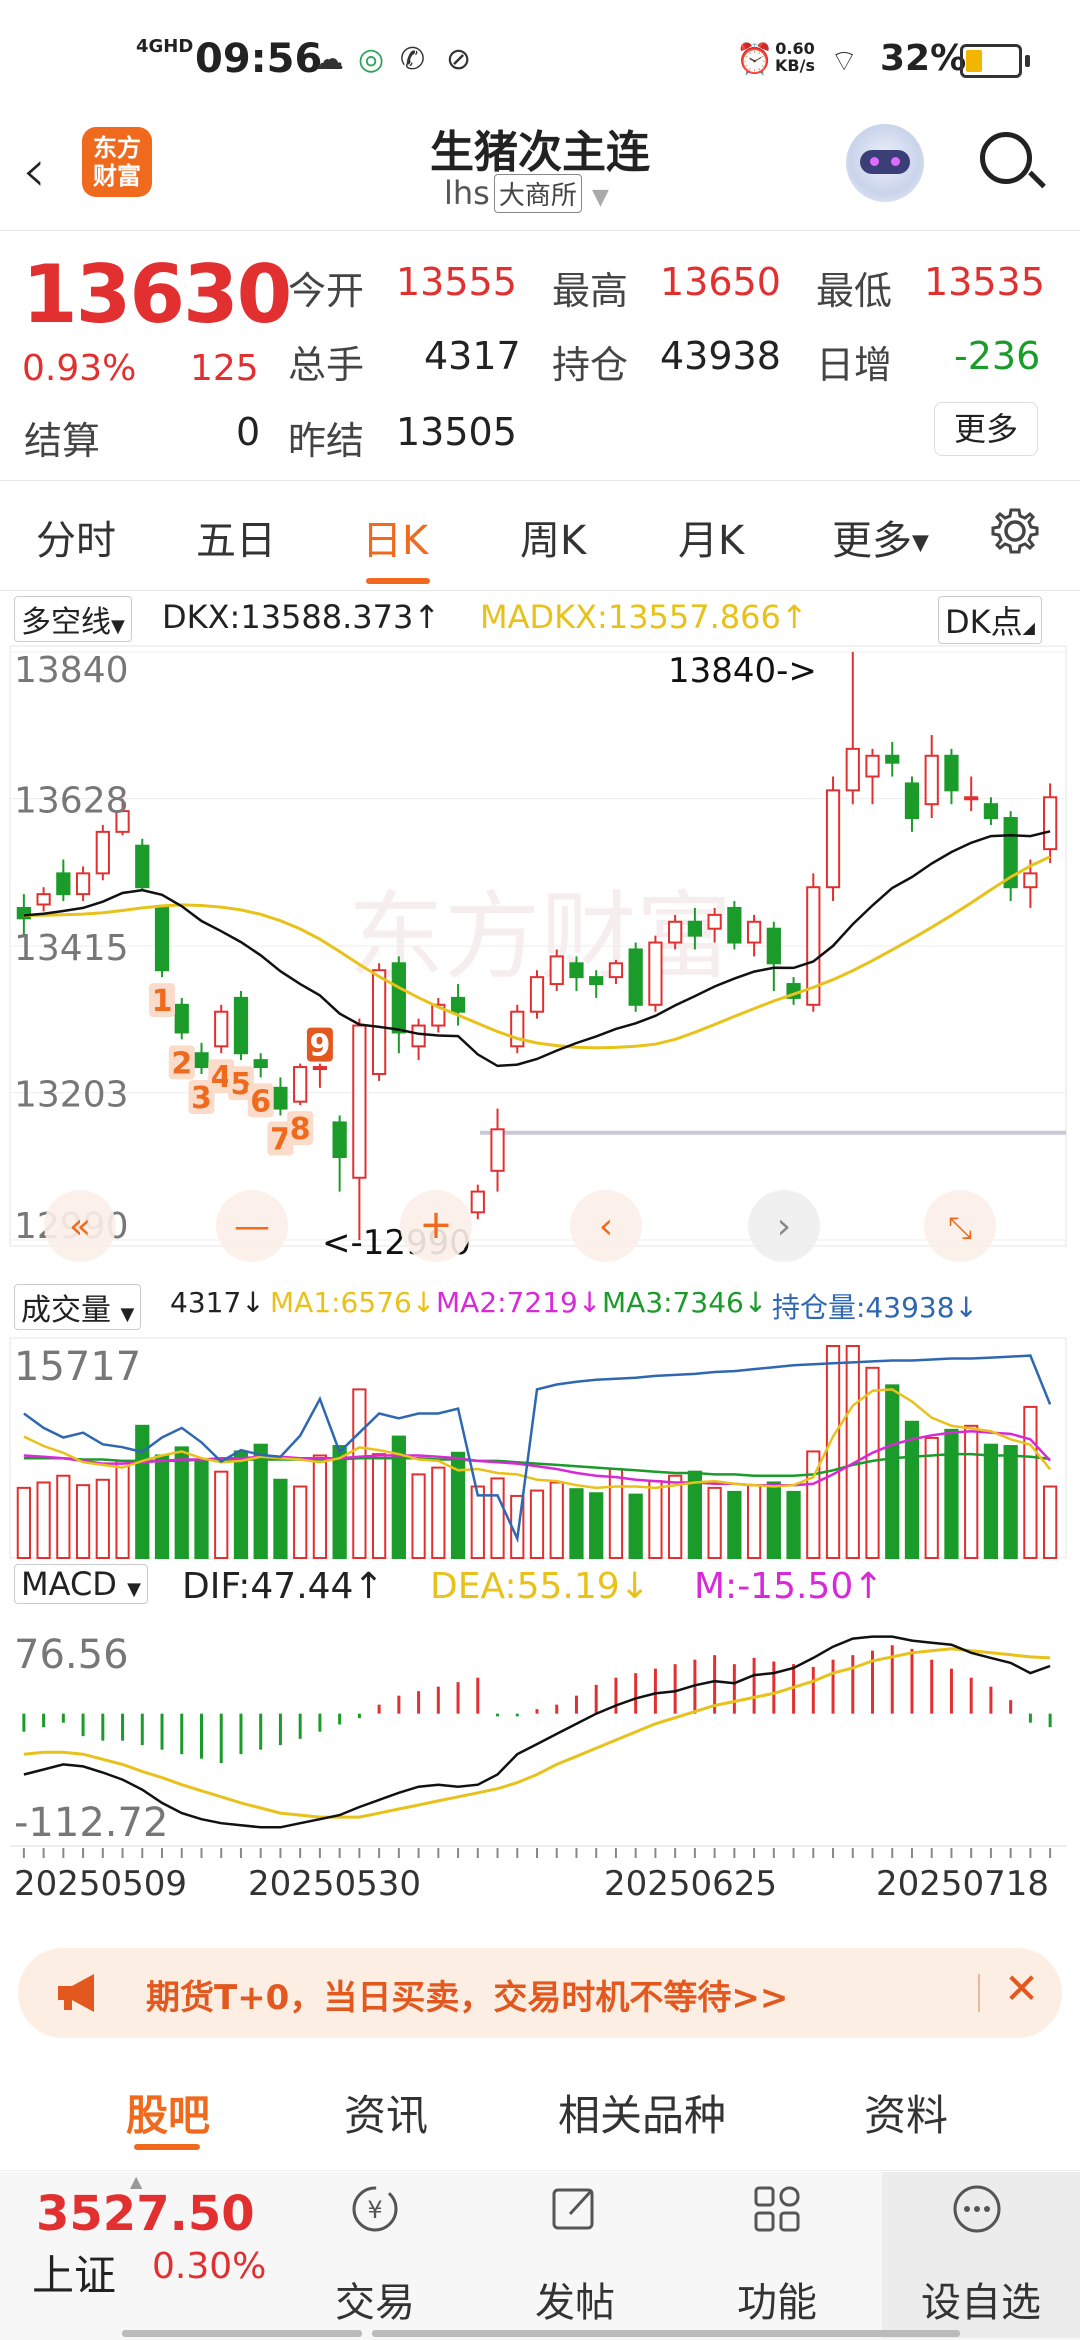 The height and width of the screenshot is (2340, 1080). Describe the element at coordinates (467, 1998) in the screenshot. I see `banner-text: 期货T+0，当日买卖，交易时机不等待>>` at that location.